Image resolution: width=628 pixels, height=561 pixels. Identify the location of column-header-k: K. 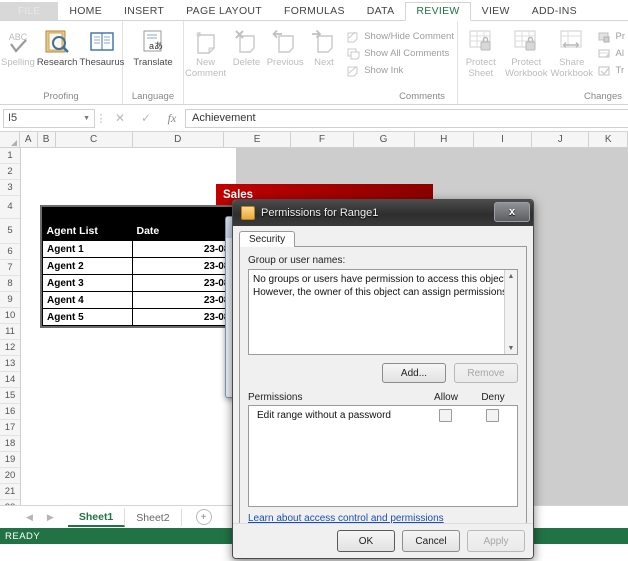
(608, 139).